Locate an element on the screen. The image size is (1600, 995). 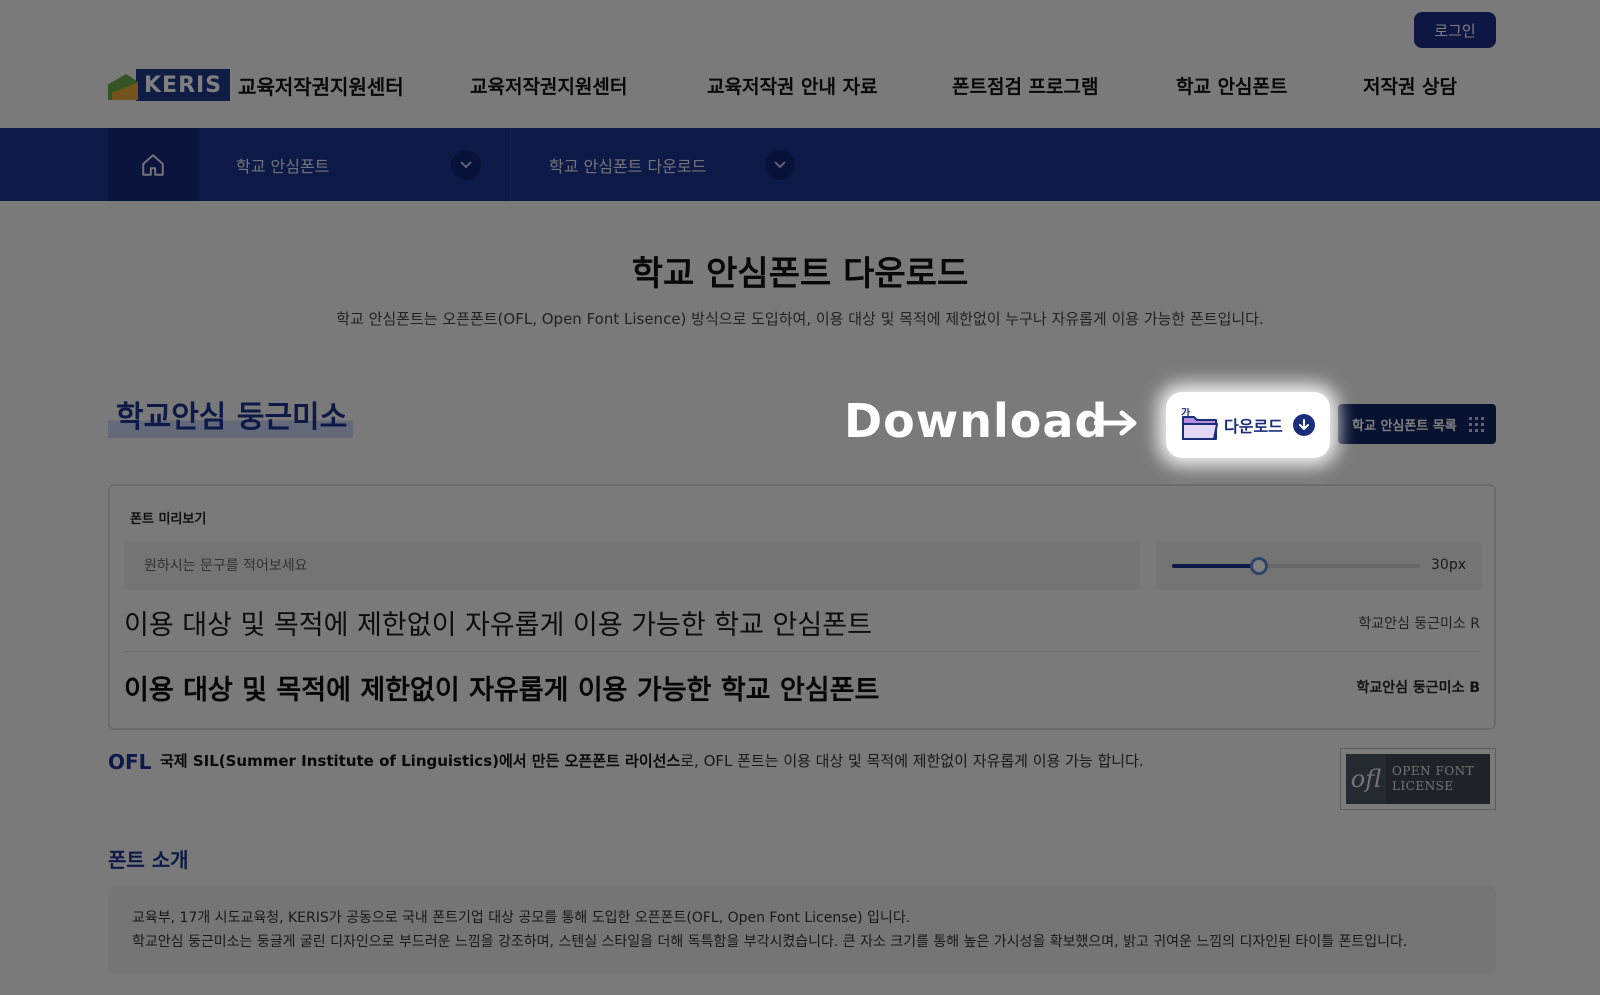
download-arrow-icon is located at coordinates (1303, 425).